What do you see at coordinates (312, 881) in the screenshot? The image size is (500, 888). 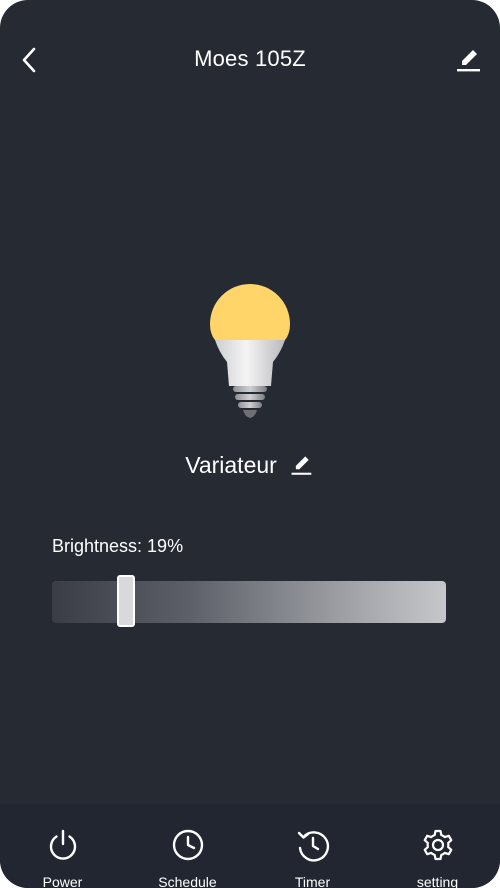 I see `tab-timer-label: Timer` at bounding box center [312, 881].